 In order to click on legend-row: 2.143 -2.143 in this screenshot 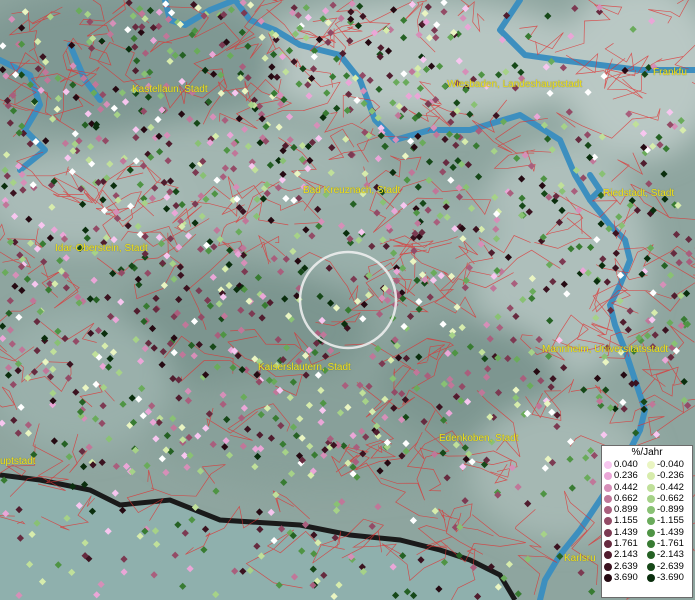, I will do `click(647, 554)`.